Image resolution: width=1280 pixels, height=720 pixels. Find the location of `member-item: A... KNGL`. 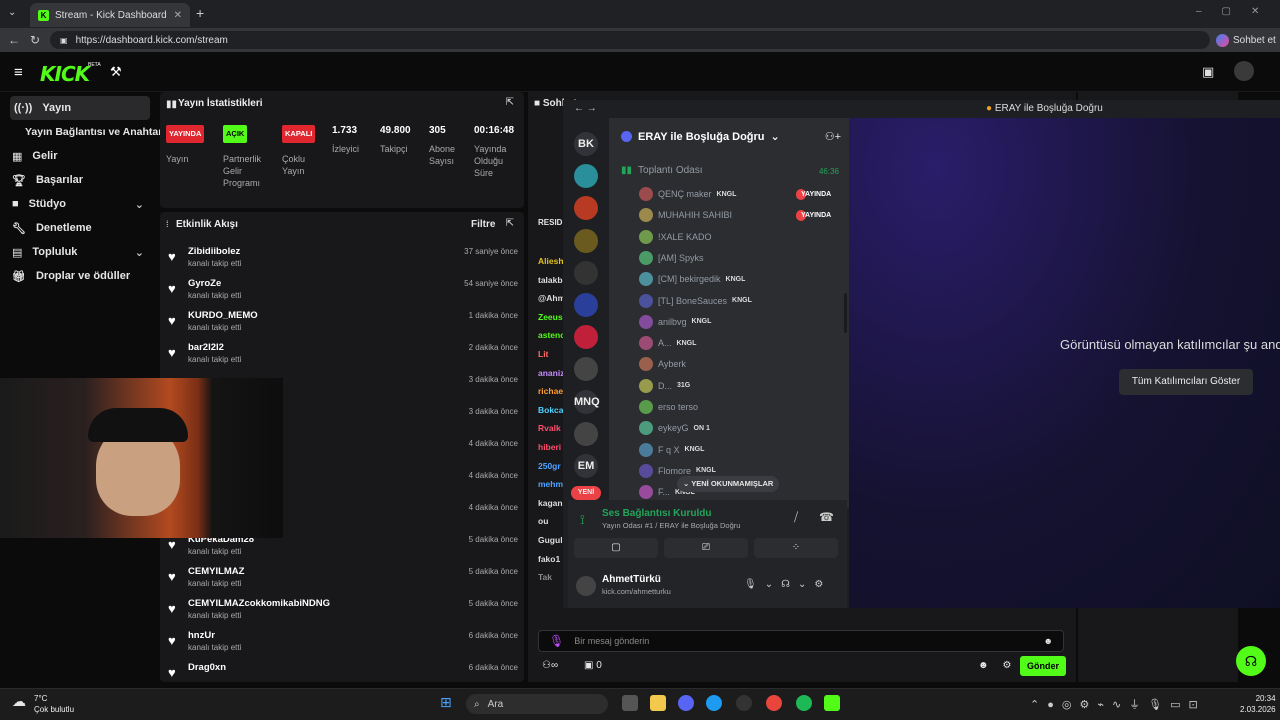

member-item: A... KNGL is located at coordinates (667, 343).